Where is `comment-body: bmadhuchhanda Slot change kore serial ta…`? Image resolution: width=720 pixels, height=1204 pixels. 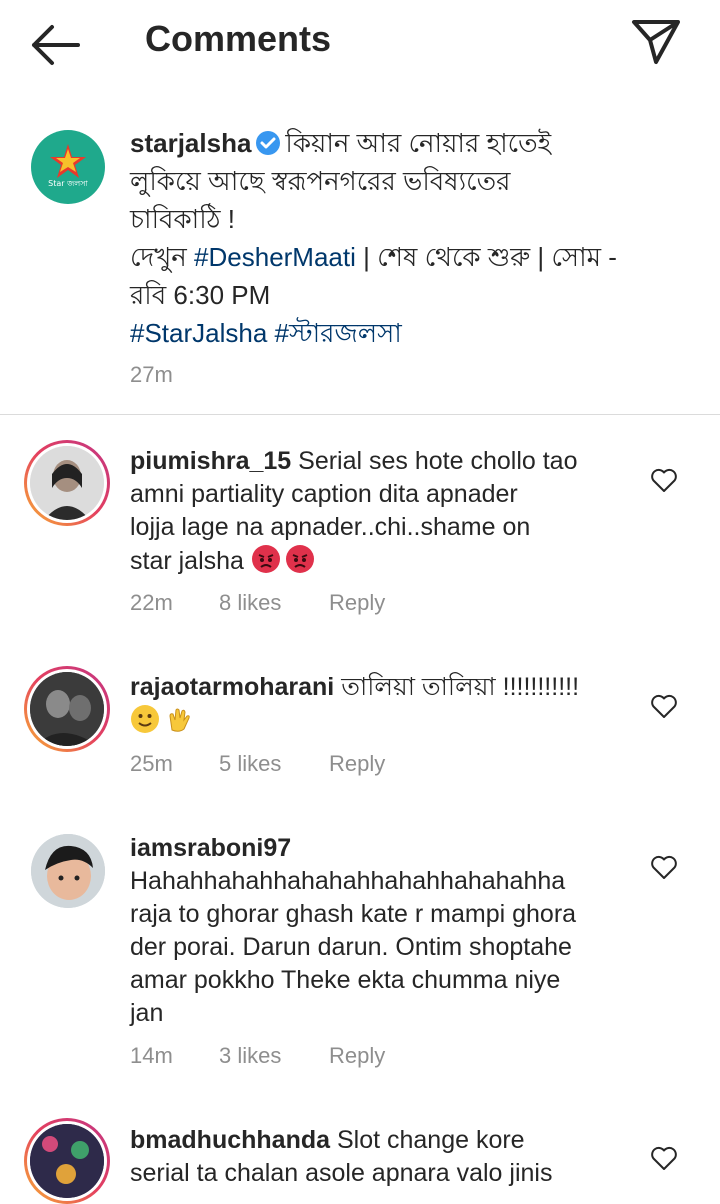 comment-body: bmadhuchhanda Slot change kore serial ta… is located at coordinates (380, 1157).